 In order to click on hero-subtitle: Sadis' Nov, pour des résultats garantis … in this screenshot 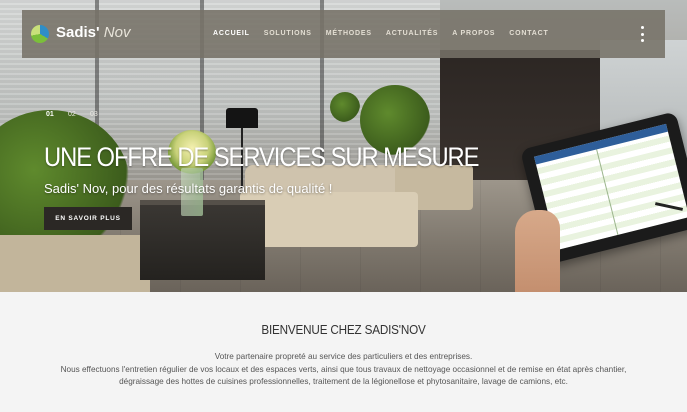, I will do `click(188, 188)`.